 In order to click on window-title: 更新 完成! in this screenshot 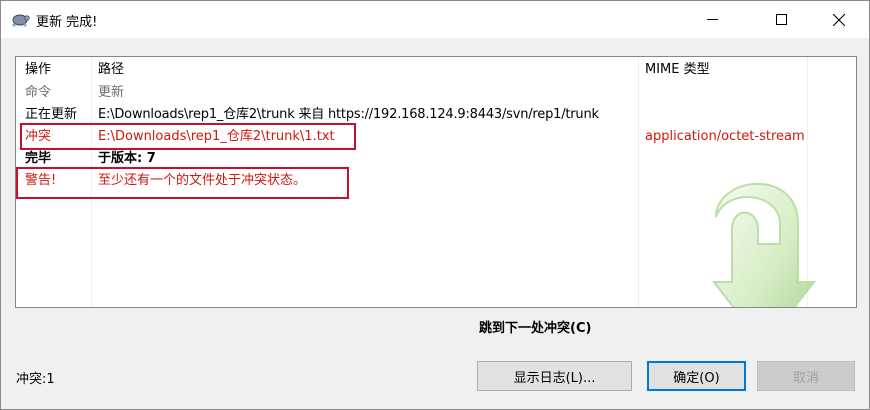, I will do `click(67, 22)`.